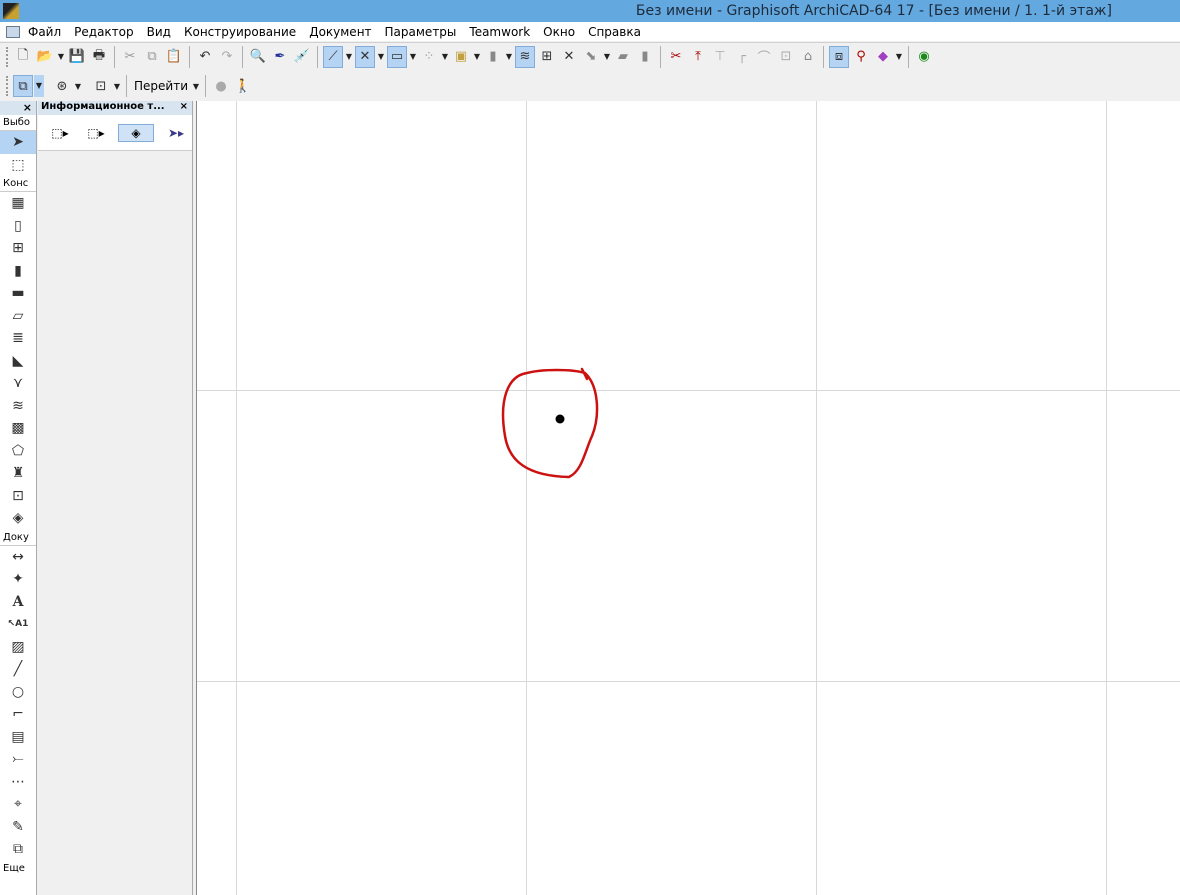  I want to click on beam-tool-icon: ▬, so click(18, 293).